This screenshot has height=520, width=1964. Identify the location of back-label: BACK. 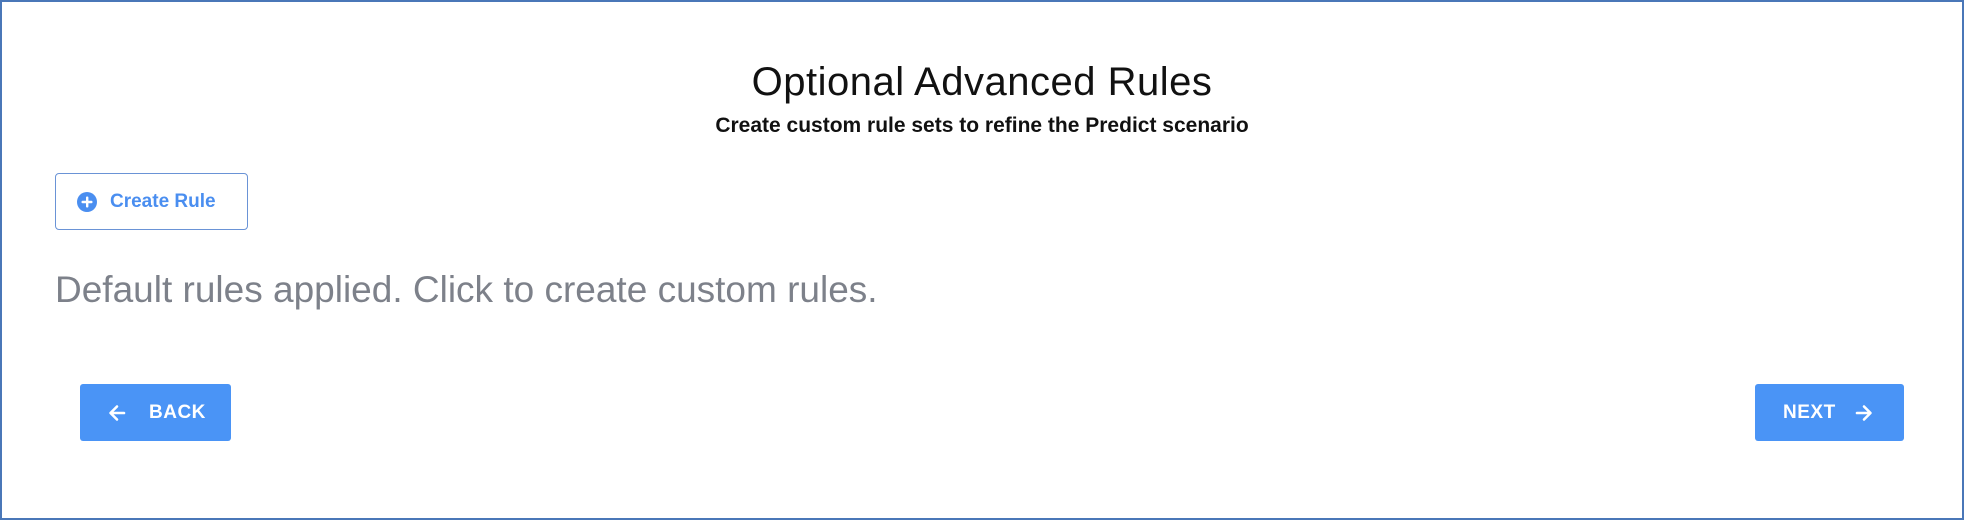
(177, 412).